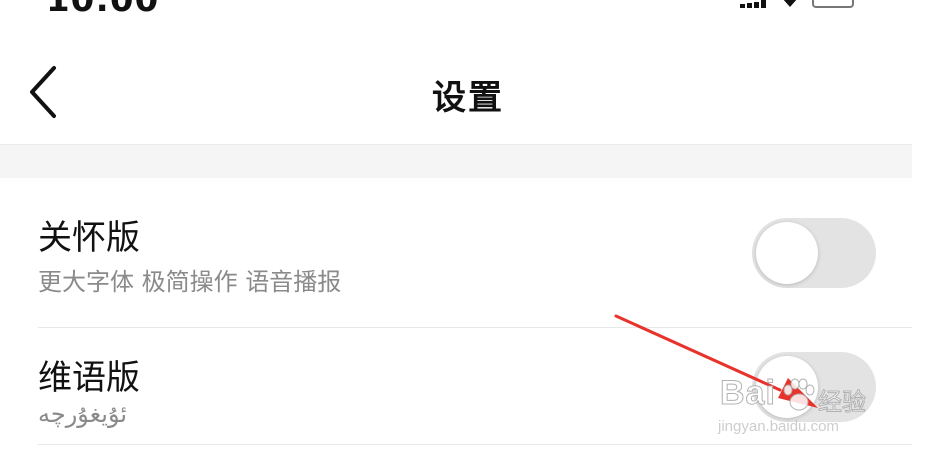 This screenshot has height=460, width=936. I want to click on care-mode-toggle, so click(814, 253).